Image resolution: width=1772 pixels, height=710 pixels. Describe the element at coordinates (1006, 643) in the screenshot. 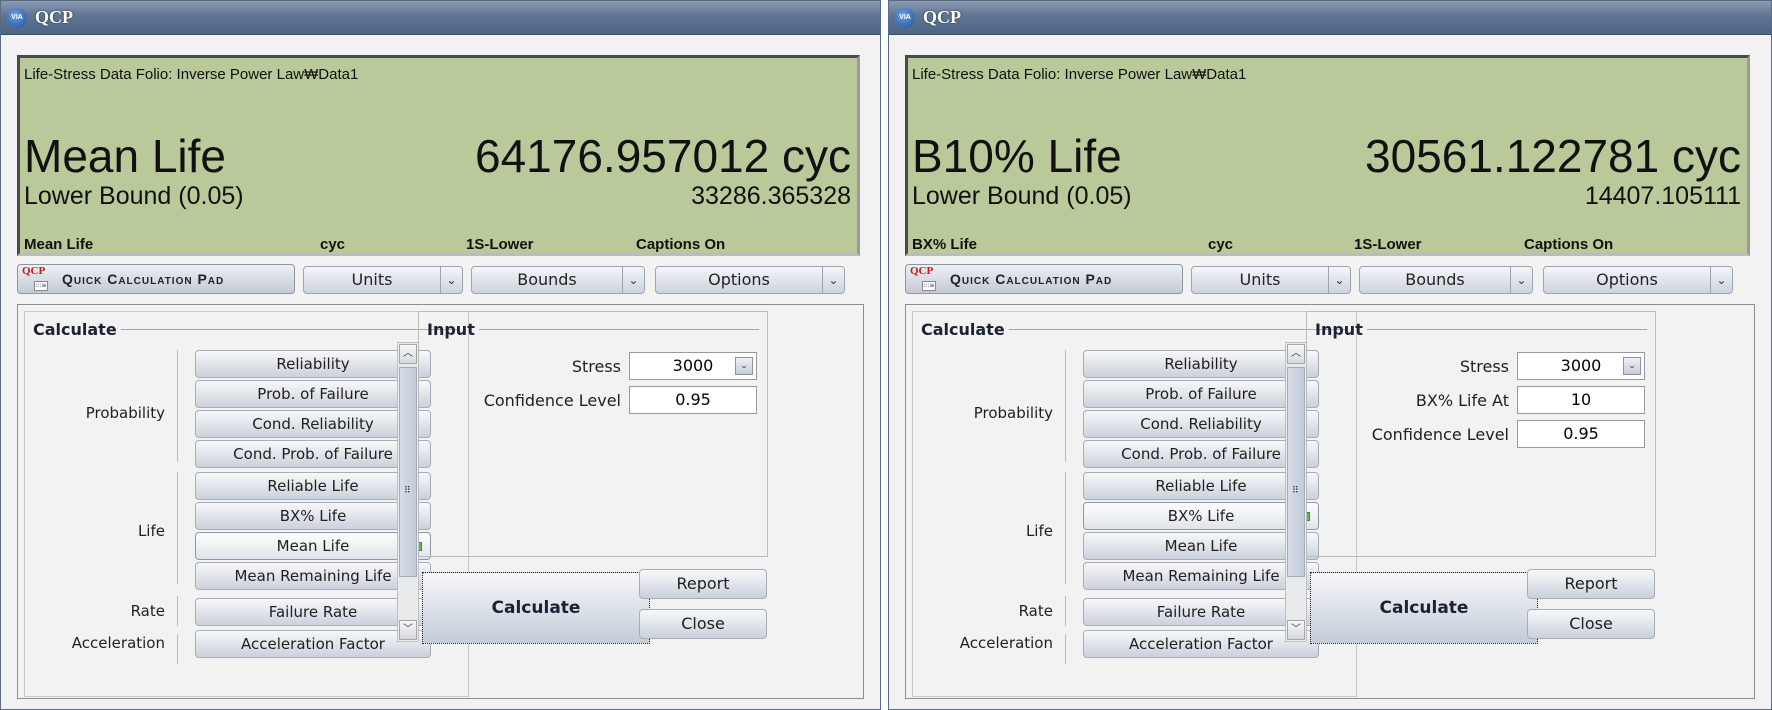

I see `group-label-acceleration: Acceleration` at that location.